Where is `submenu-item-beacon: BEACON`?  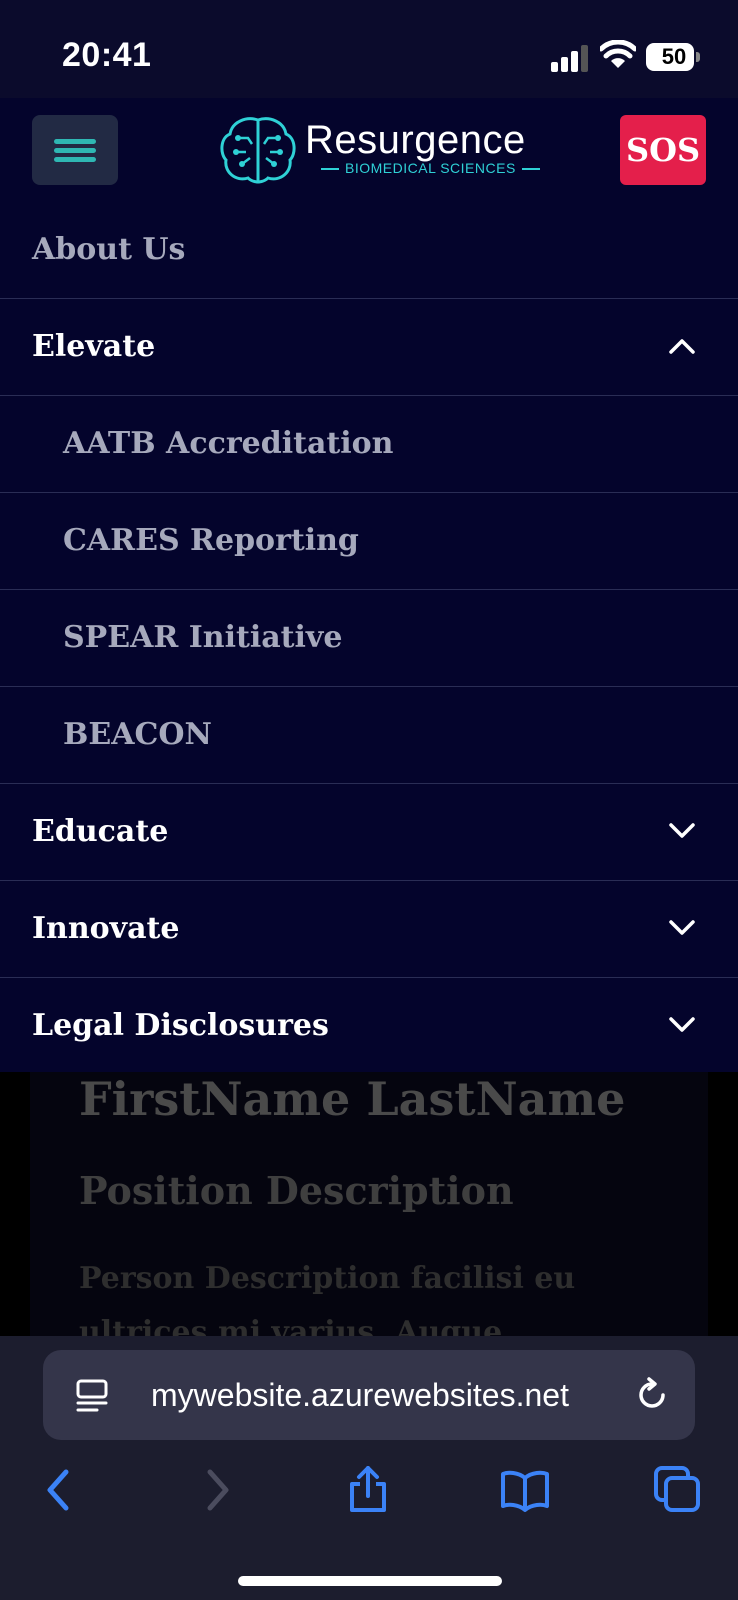 submenu-item-beacon: BEACON is located at coordinates (369, 735).